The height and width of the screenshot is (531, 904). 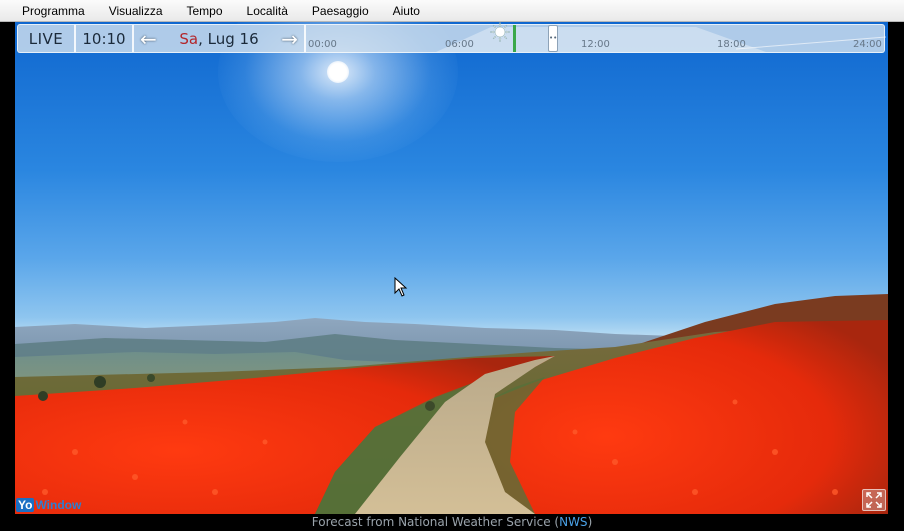 What do you see at coordinates (58, 505) in the screenshot?
I see `logo-window: Window` at bounding box center [58, 505].